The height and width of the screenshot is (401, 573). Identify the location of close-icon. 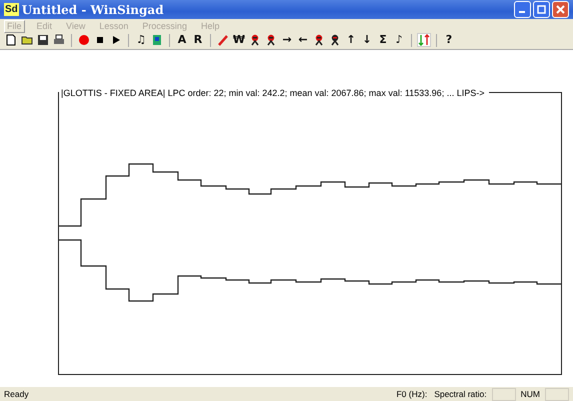
(560, 9).